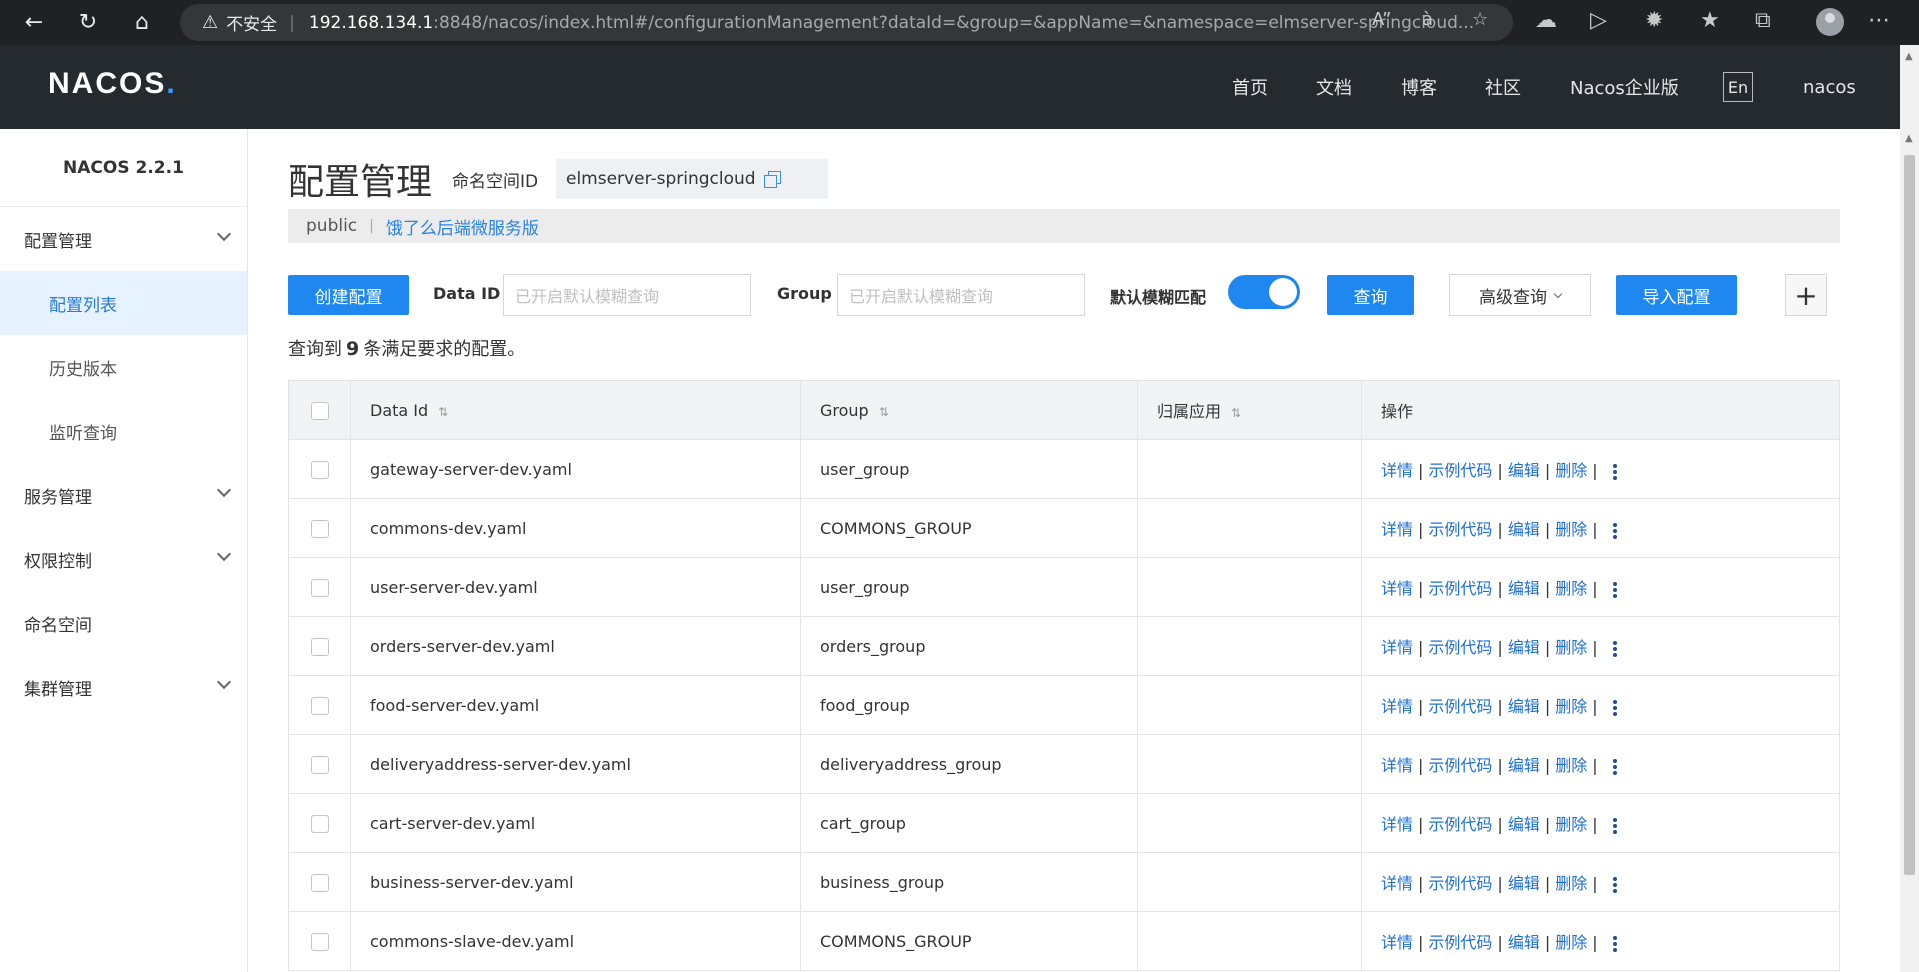 The height and width of the screenshot is (972, 1919). What do you see at coordinates (462, 226) in the screenshot?
I see `namespace-tab-elm: 饿了么后端微服务版` at bounding box center [462, 226].